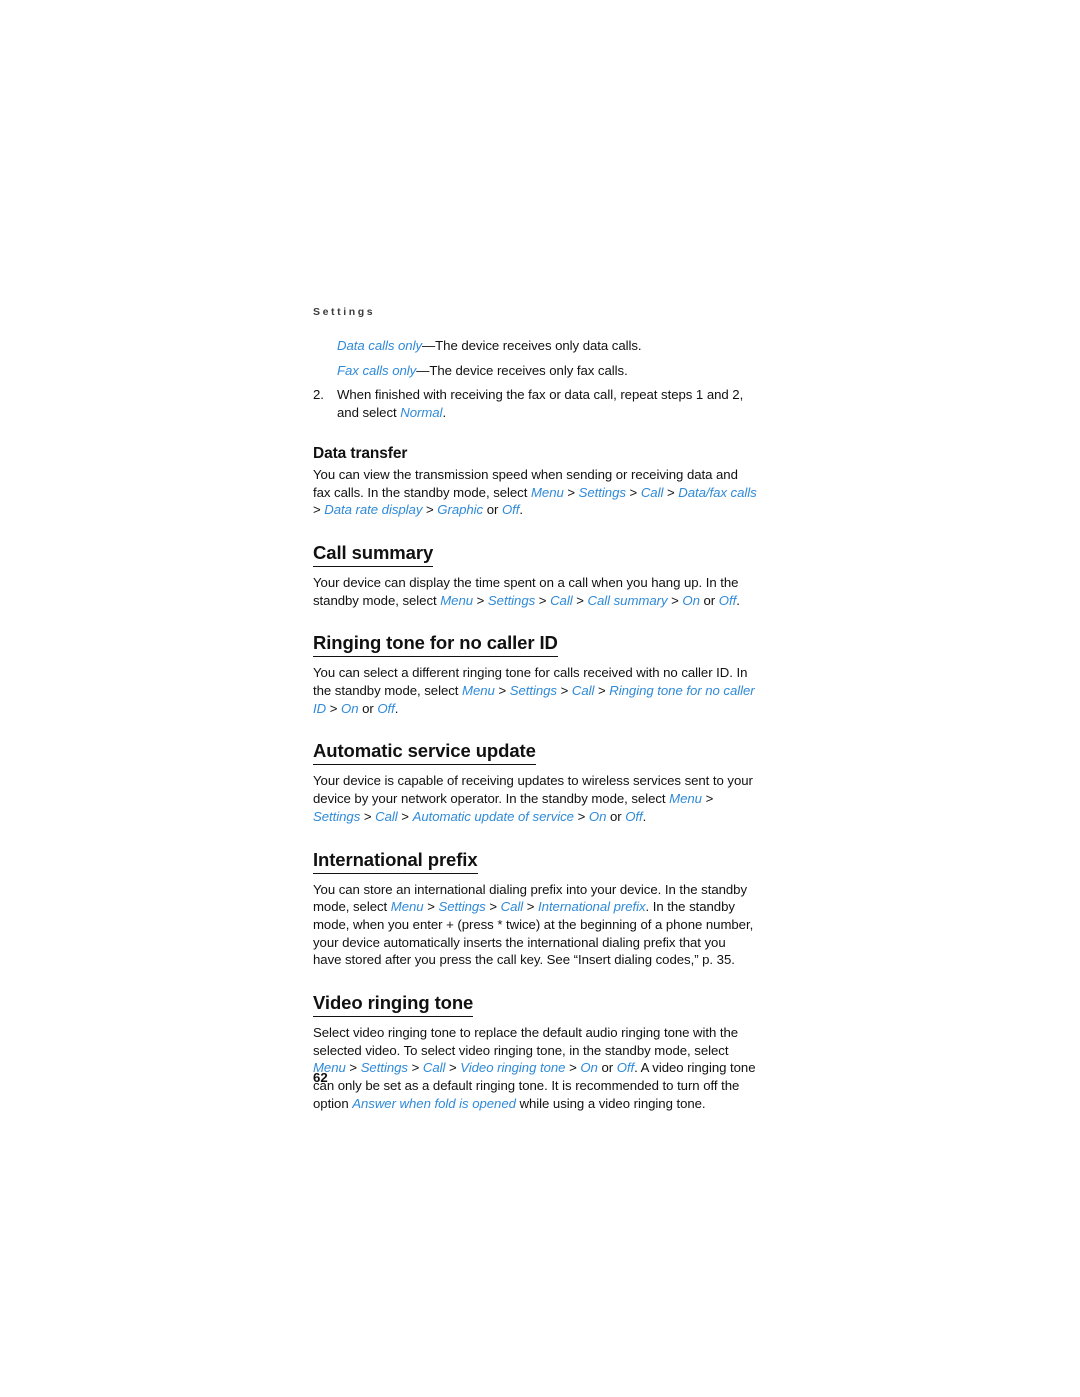 This screenshot has height=1397, width=1080. I want to click on heading-wrap: Video ringing tone, so click(535, 996).